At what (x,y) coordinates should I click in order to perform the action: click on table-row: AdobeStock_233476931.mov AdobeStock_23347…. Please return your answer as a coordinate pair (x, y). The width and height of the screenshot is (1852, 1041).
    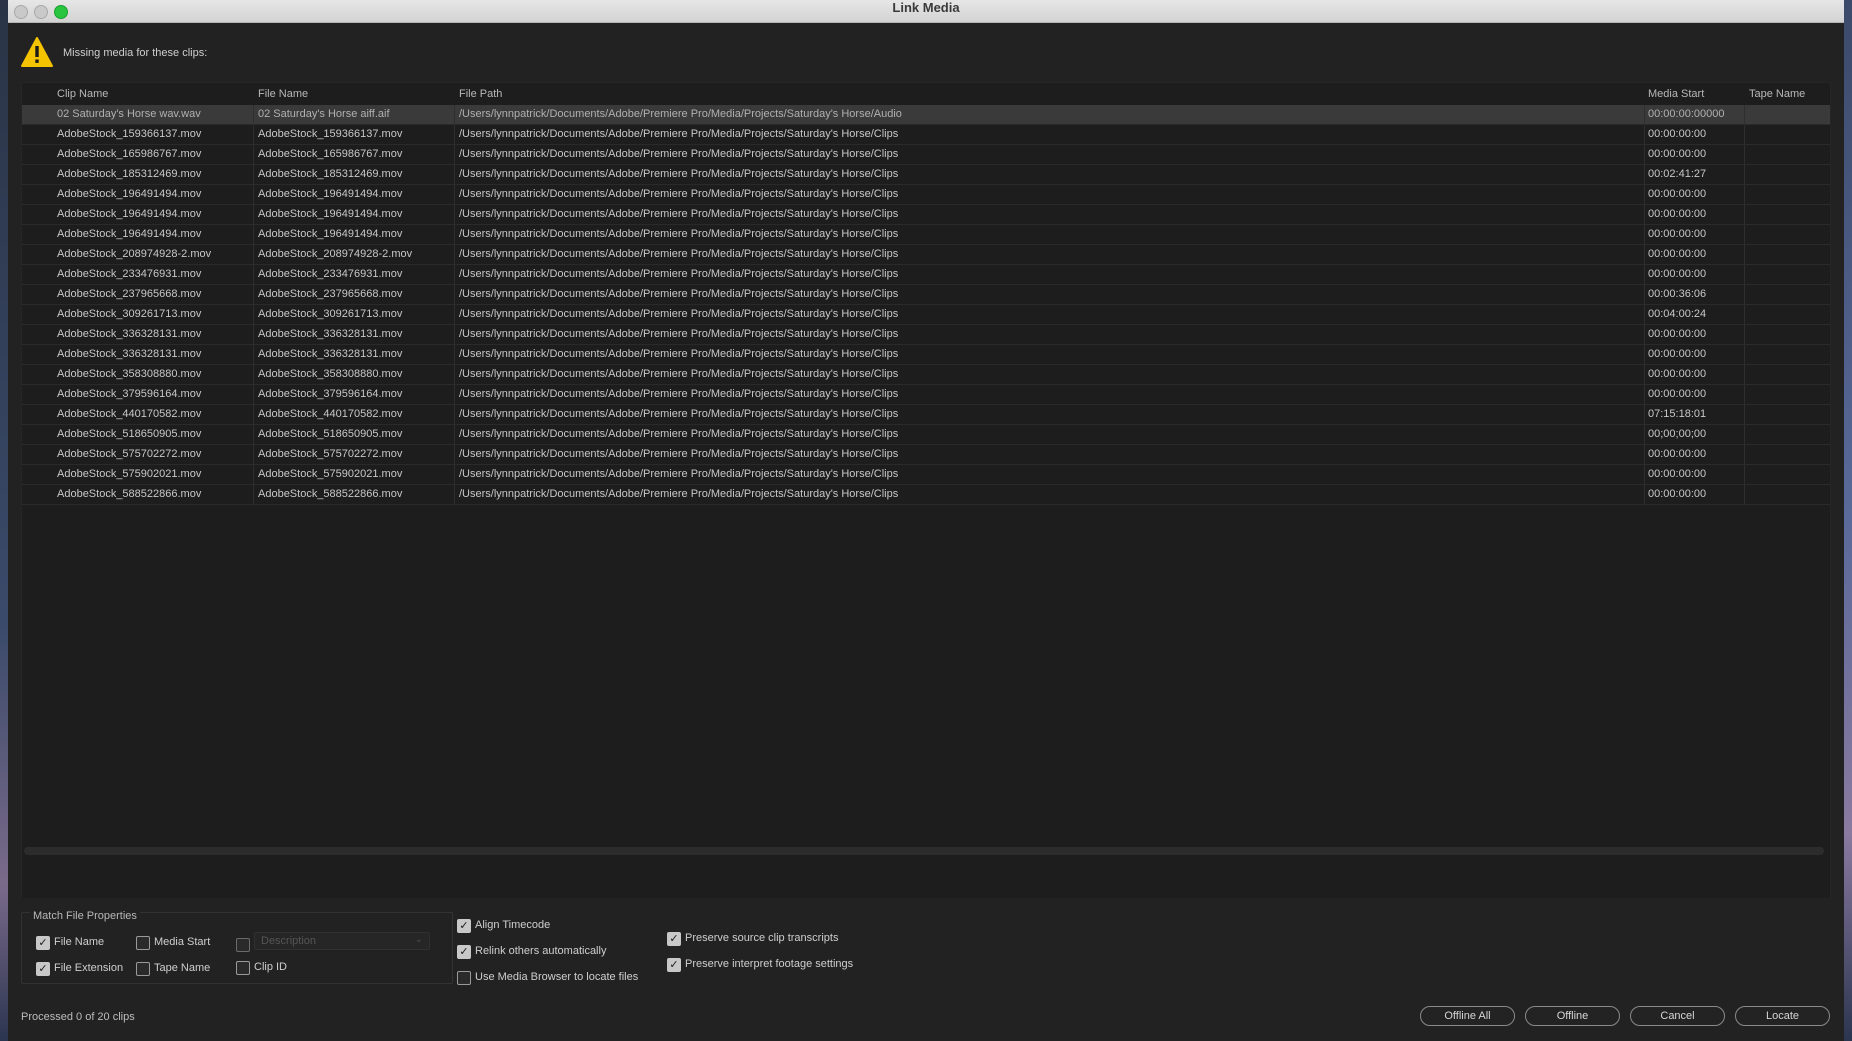
    Looking at the image, I should click on (926, 275).